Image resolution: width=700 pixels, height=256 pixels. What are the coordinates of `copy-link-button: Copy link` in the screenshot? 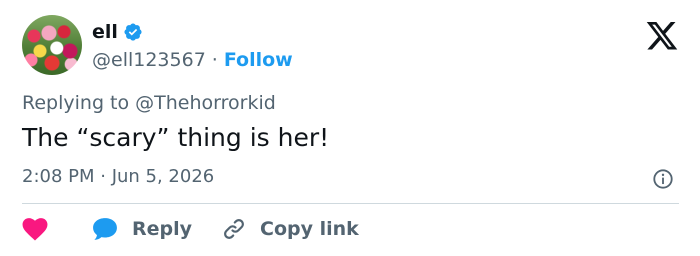 It's located at (290, 229).